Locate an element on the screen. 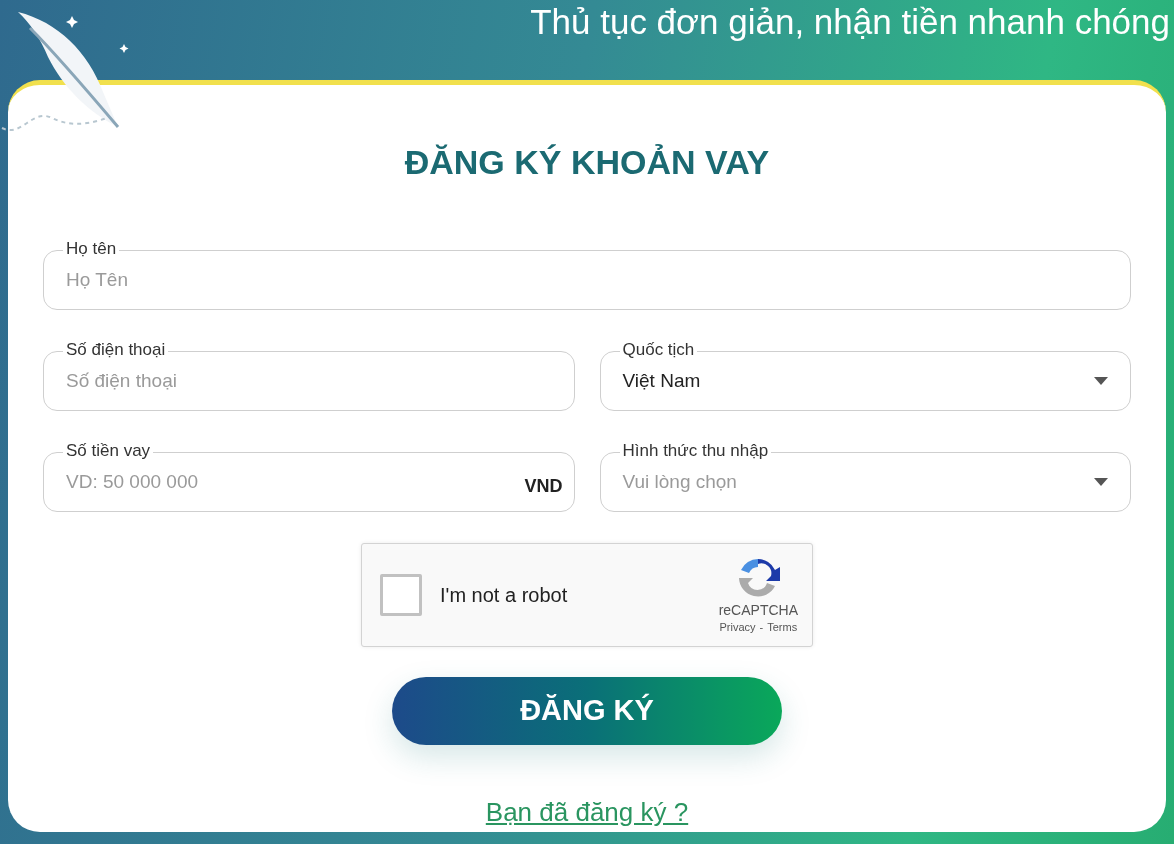 The width and height of the screenshot is (1174, 844). privacy-link: Privacy is located at coordinates (737, 626).